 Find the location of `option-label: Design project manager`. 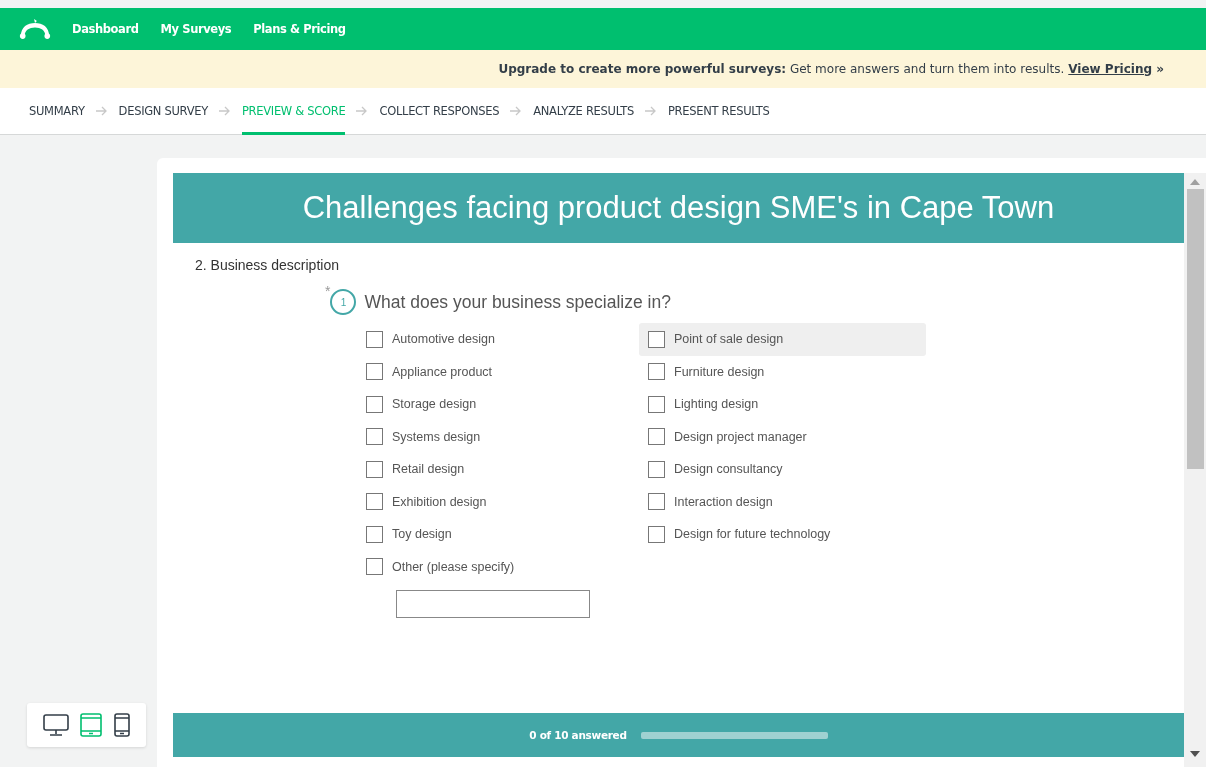

option-label: Design project manager is located at coordinates (740, 436).